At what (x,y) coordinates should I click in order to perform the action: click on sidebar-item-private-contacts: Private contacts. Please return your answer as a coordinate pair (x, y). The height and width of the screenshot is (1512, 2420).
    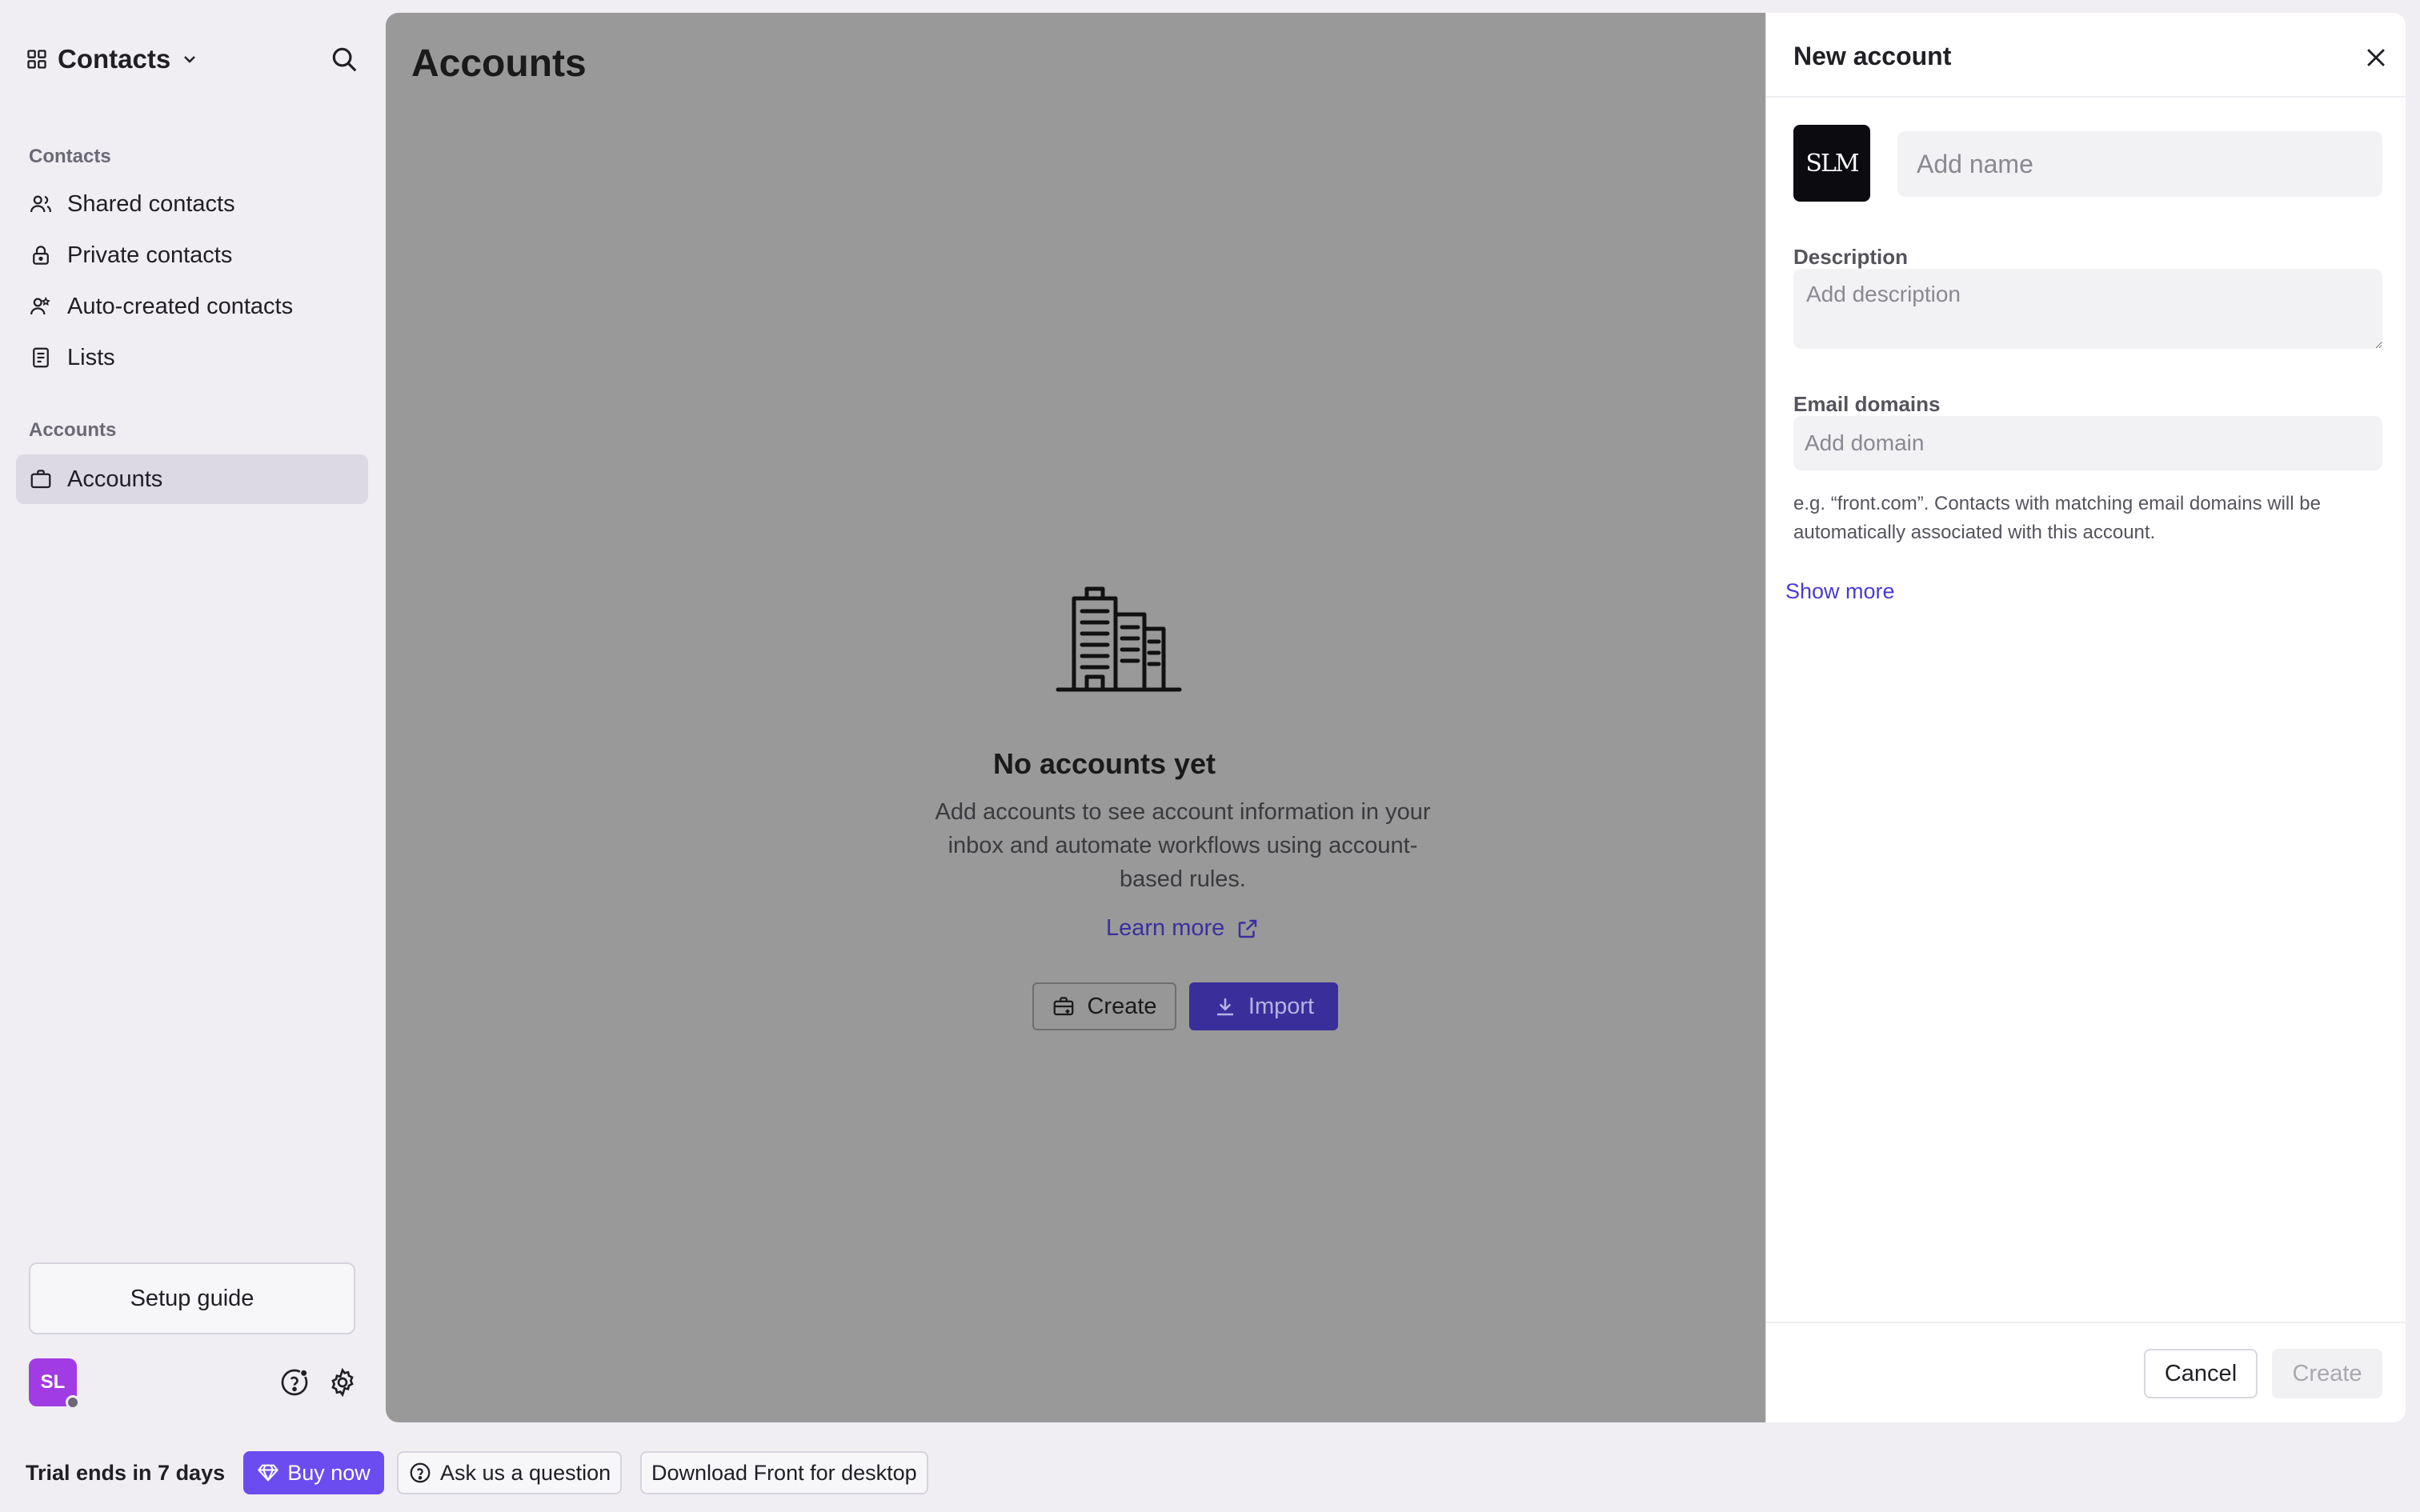
    Looking at the image, I should click on (192, 255).